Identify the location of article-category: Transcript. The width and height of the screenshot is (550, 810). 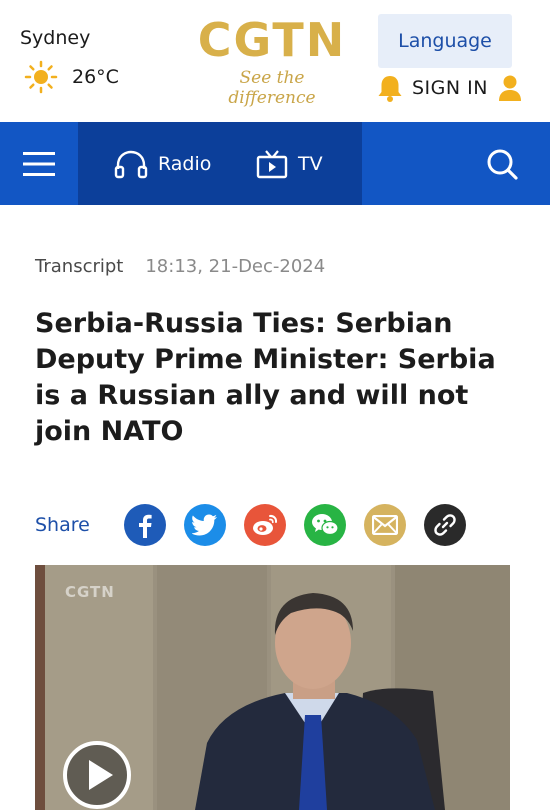
(79, 266).